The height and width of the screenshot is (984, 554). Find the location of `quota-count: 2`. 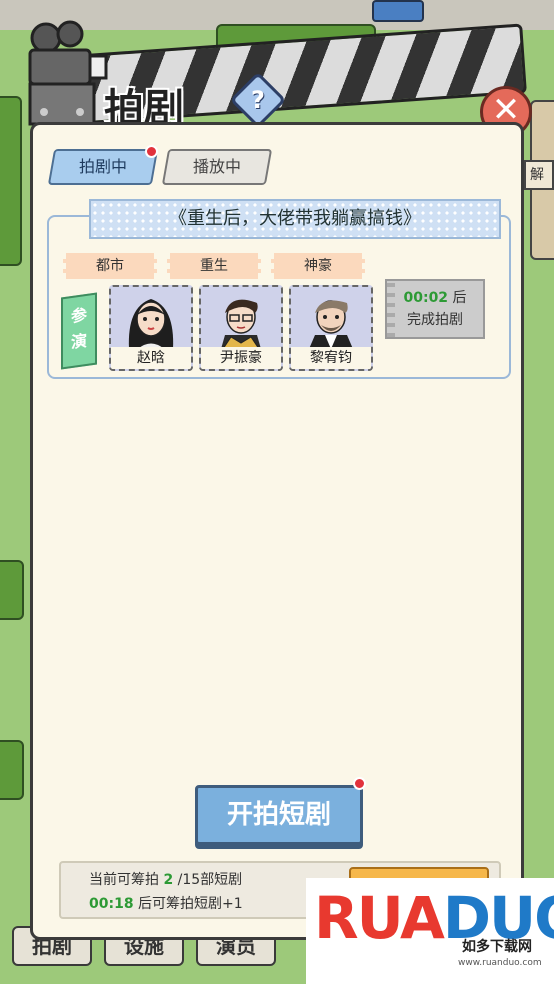

quota-count: 2 is located at coordinates (168, 880).